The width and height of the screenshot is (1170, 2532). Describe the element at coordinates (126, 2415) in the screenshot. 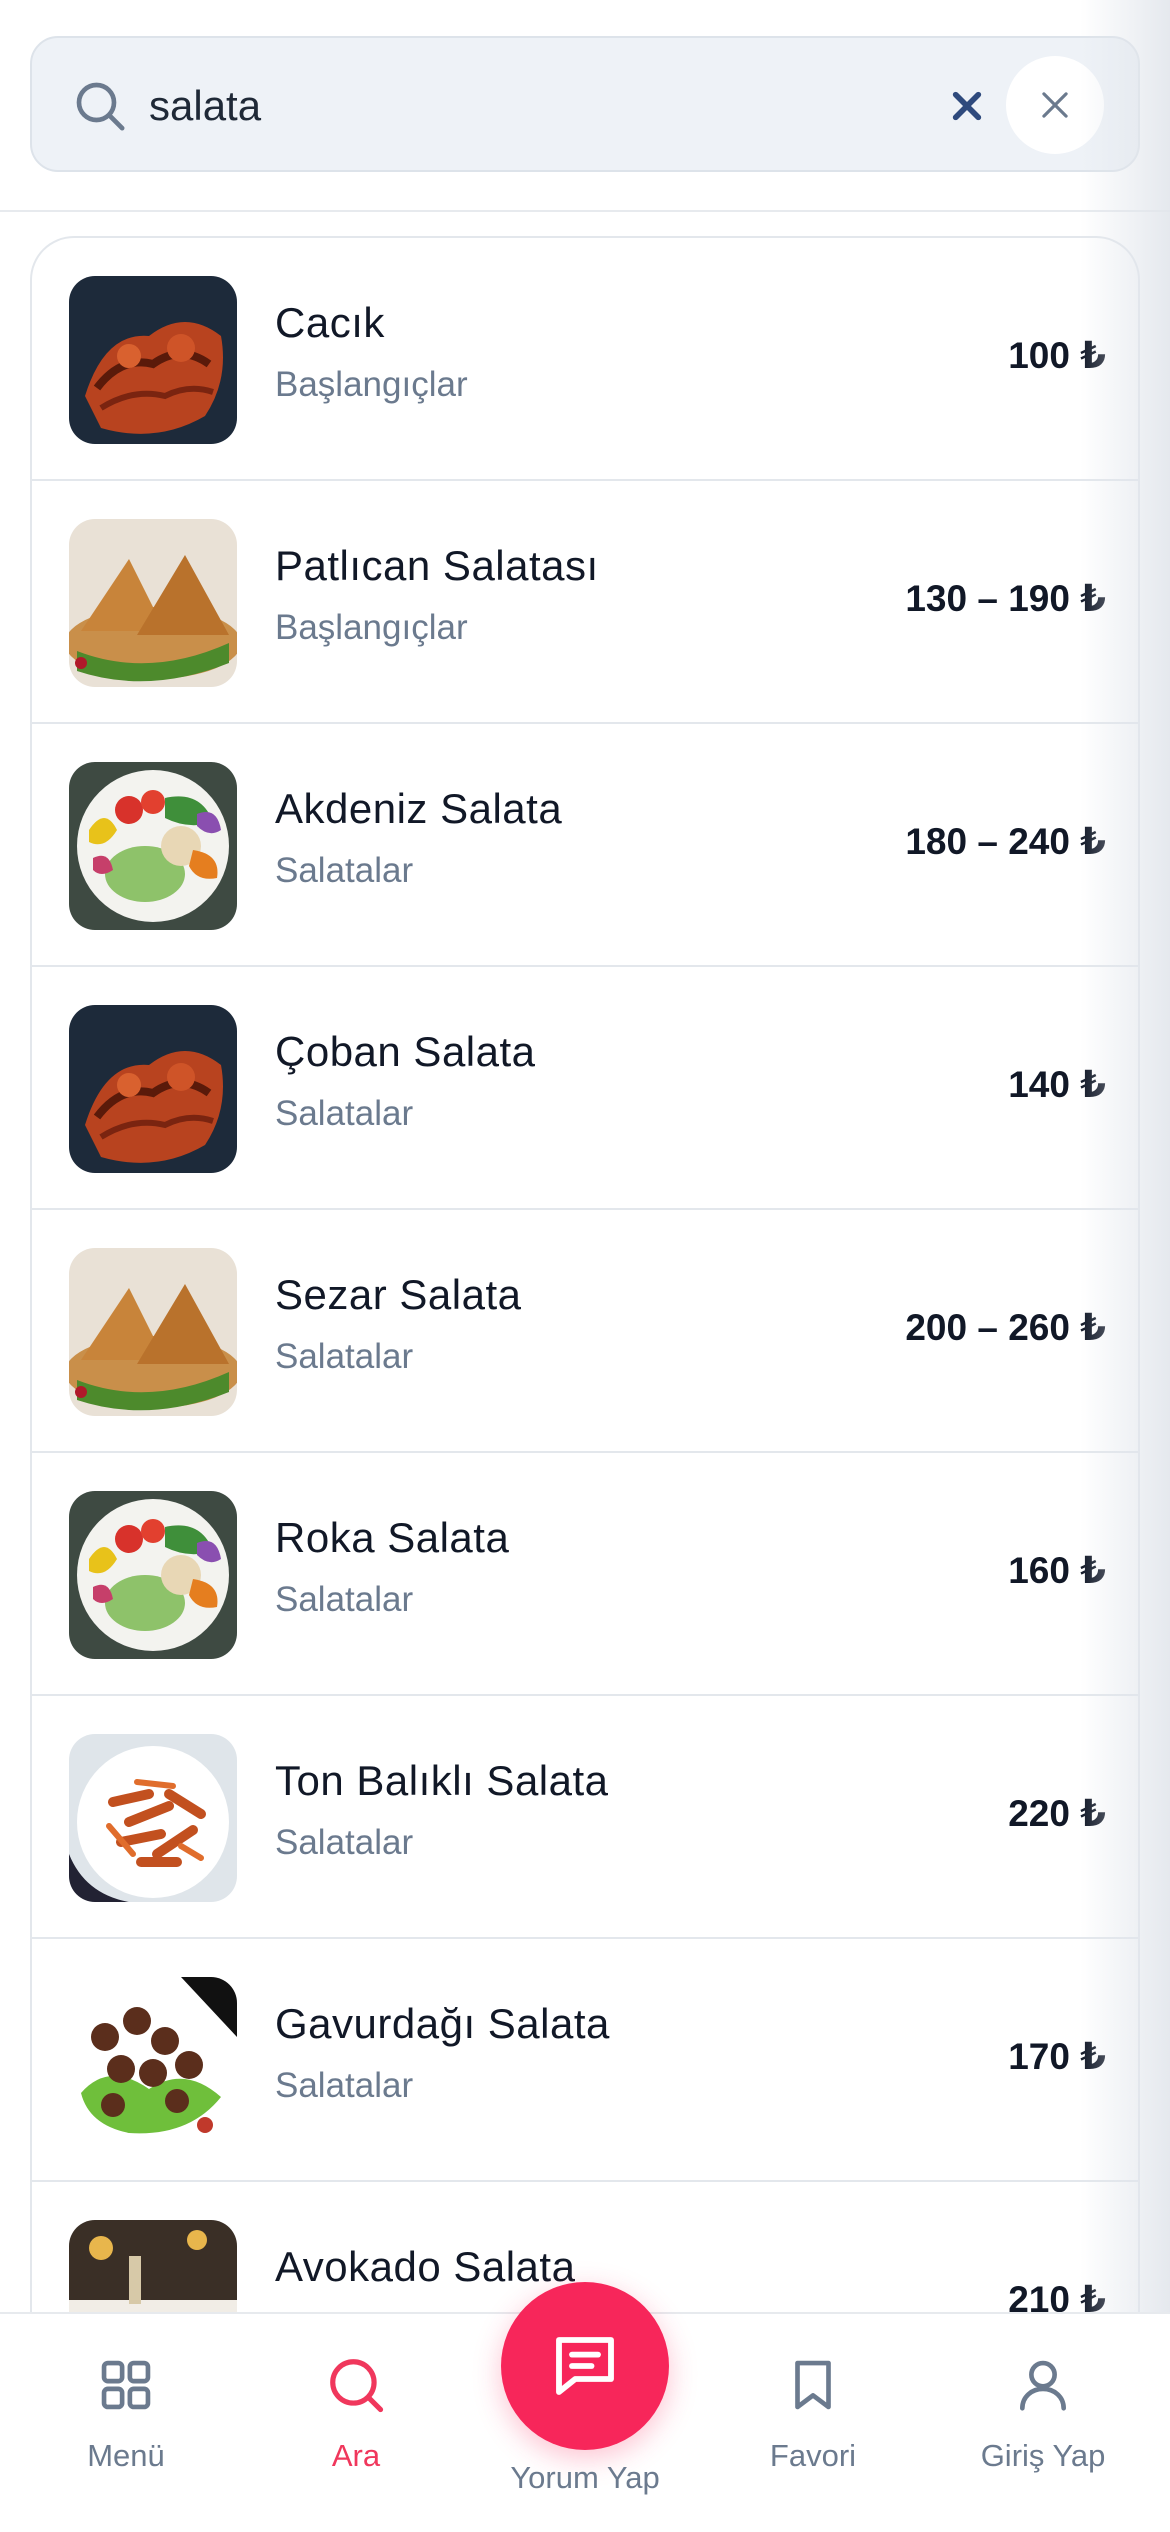

I see `nav-item-menu: Menü` at that location.